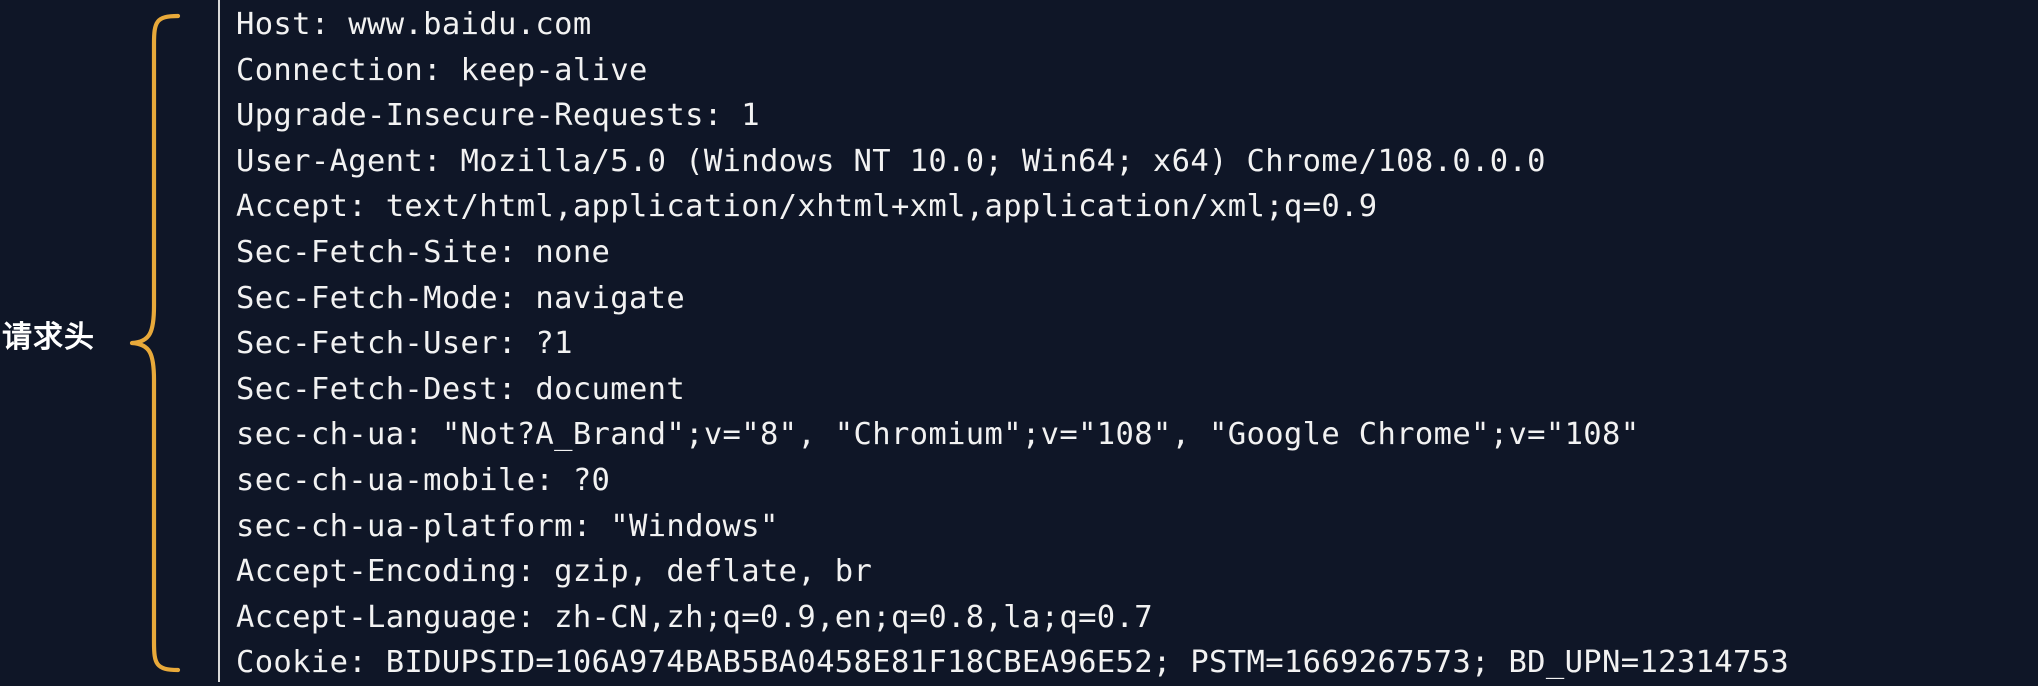  I want to click on header-line-sec-fetch-site: Sec-Fetch-Site: none, so click(423, 252).